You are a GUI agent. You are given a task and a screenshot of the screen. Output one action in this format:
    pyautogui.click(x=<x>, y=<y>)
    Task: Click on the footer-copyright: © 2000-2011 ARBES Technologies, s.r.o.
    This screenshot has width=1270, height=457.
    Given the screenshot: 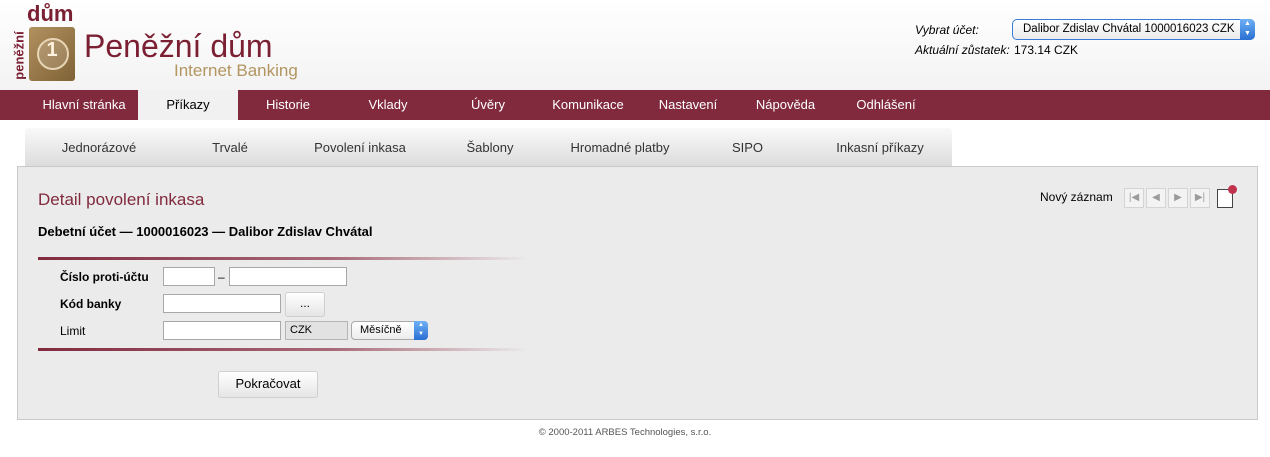 What is the action you would take?
    pyautogui.click(x=625, y=432)
    